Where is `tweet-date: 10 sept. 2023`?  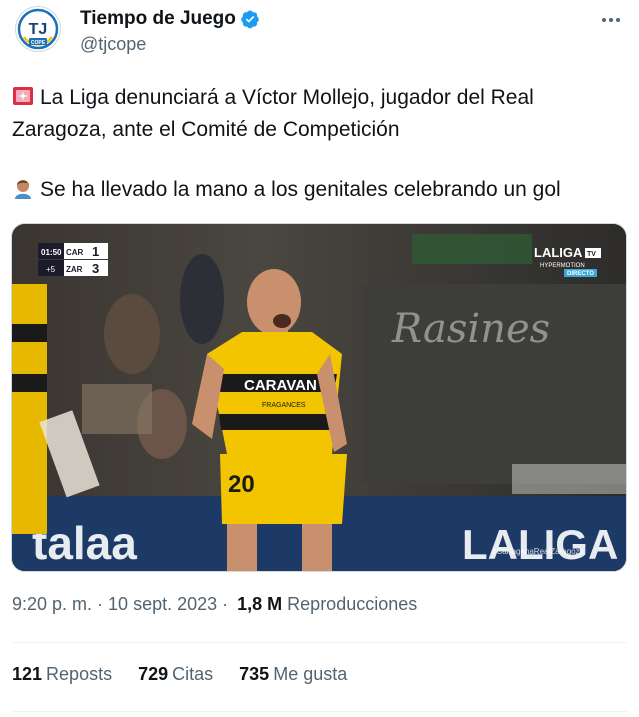 tweet-date: 10 sept. 2023 is located at coordinates (162, 604).